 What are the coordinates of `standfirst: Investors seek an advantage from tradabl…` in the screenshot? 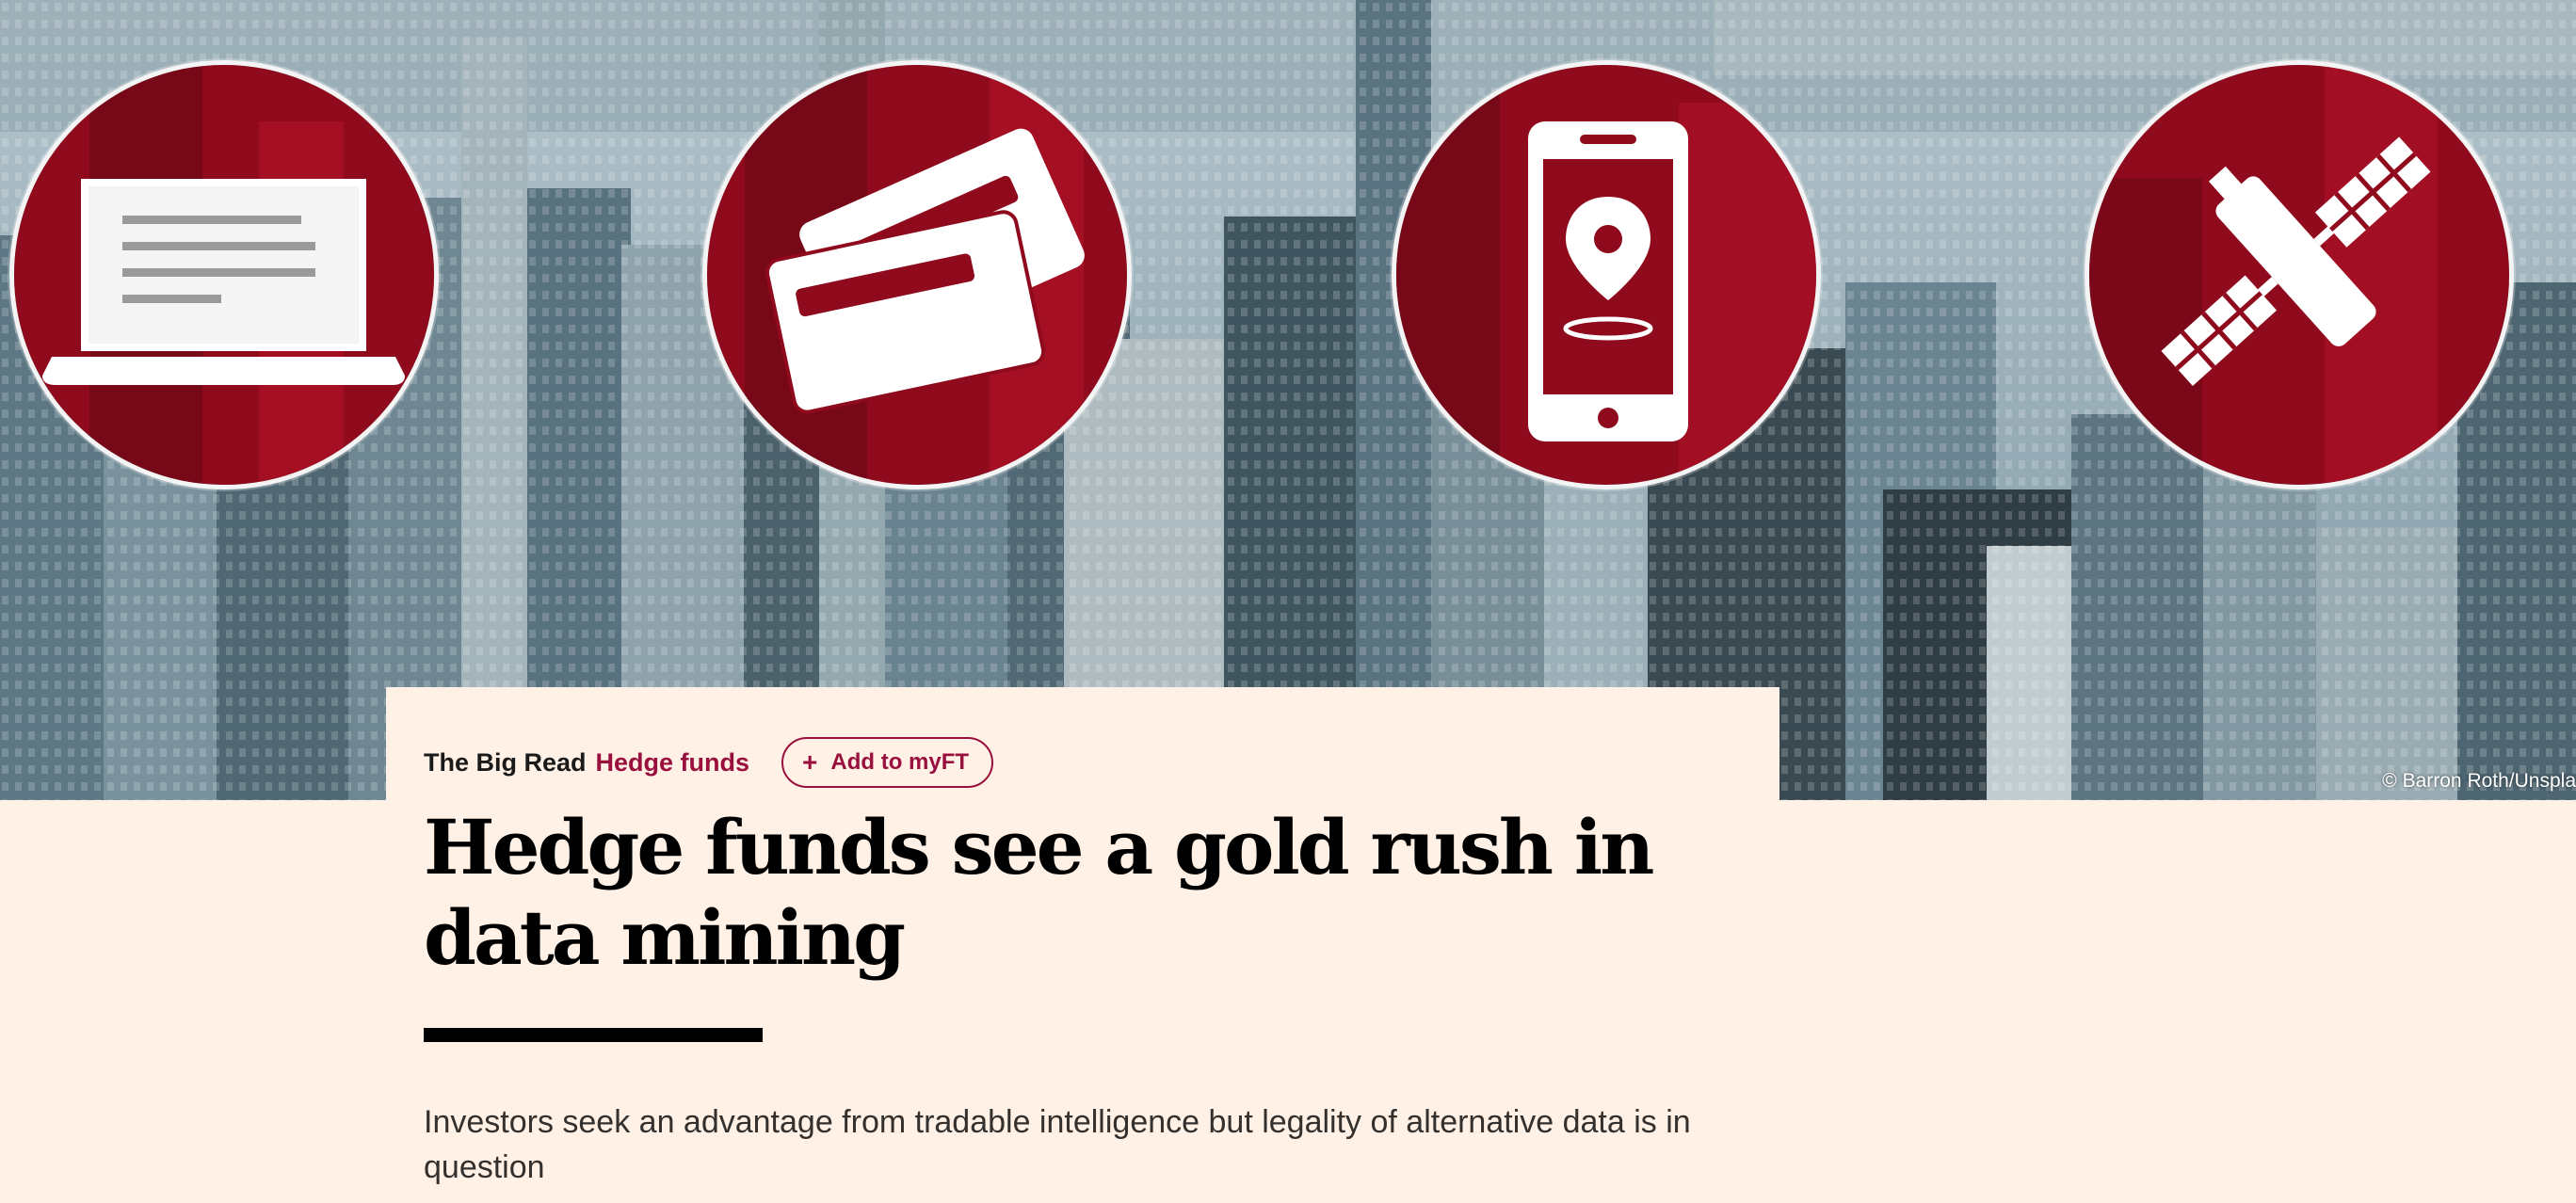 It's located at (1057, 1144).